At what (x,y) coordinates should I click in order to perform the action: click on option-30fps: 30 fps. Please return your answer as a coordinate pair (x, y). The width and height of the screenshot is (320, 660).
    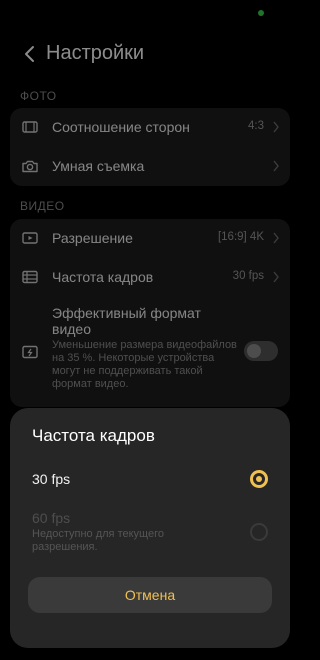
    Looking at the image, I should click on (150, 480).